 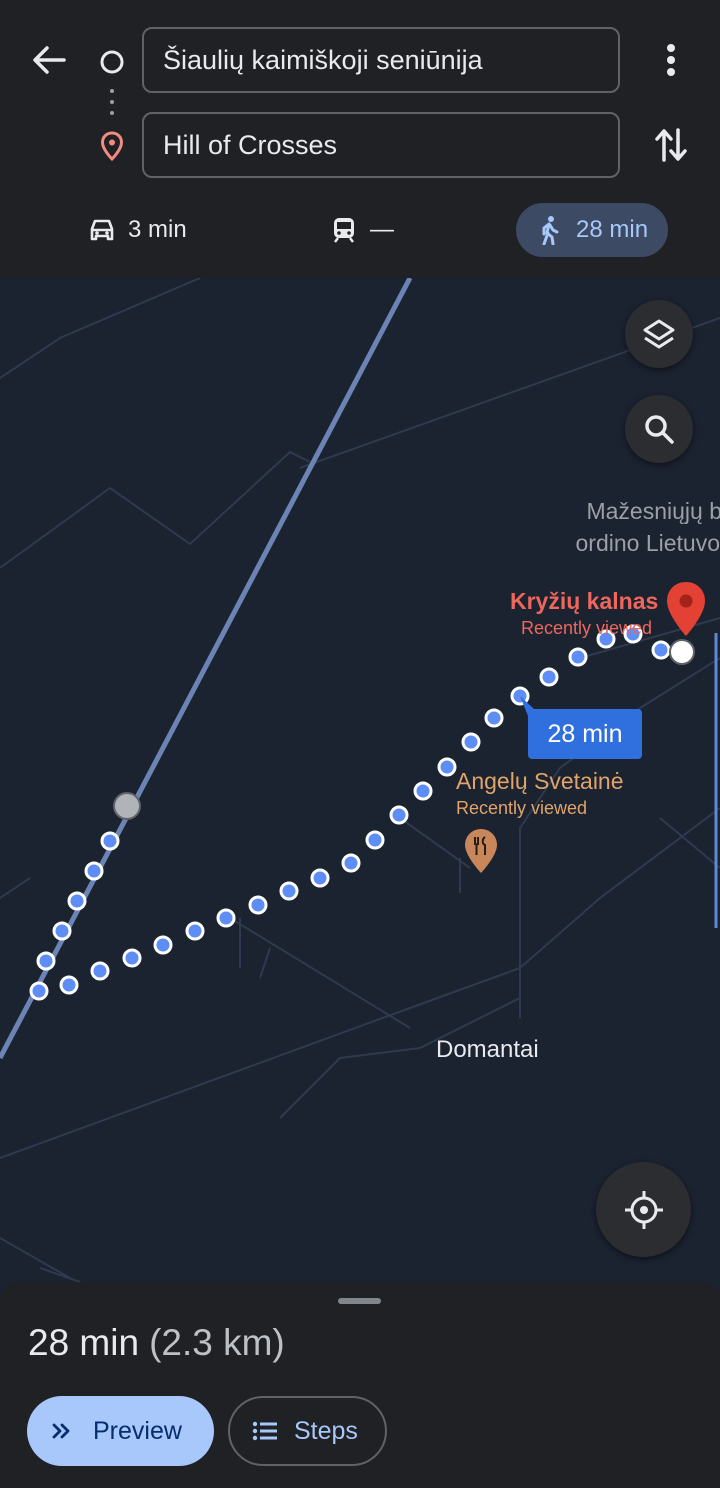 What do you see at coordinates (360, 1385) in the screenshot?
I see `route-summary-sheet: 28 min (2.3 km) Preview Steps` at bounding box center [360, 1385].